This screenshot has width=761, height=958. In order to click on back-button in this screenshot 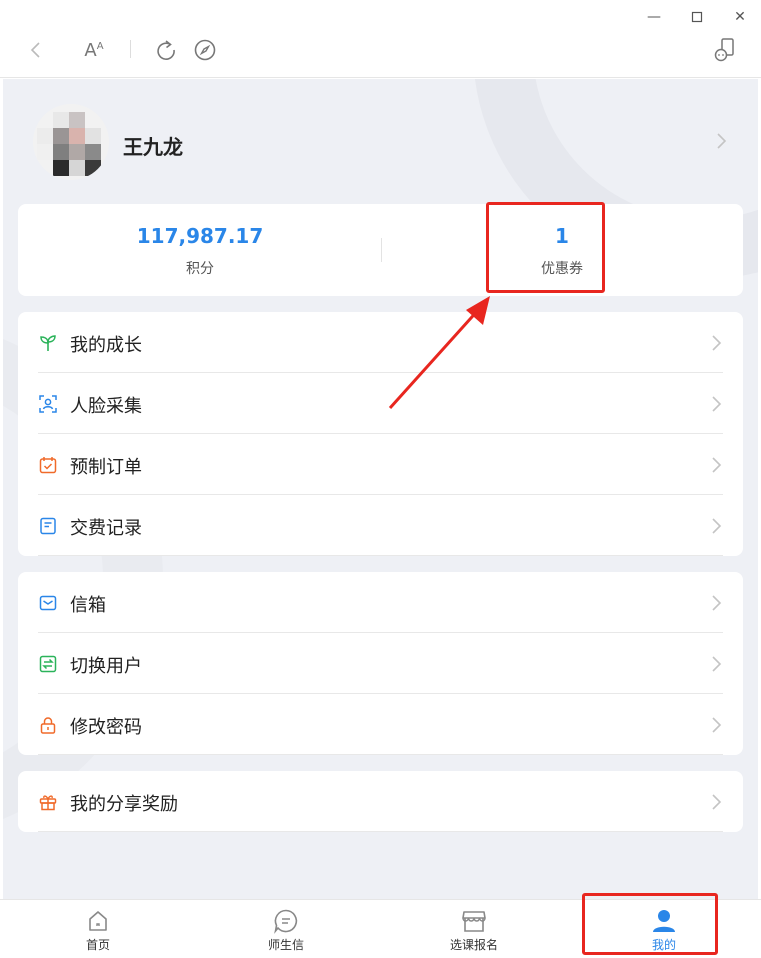, I will do `click(36, 50)`.